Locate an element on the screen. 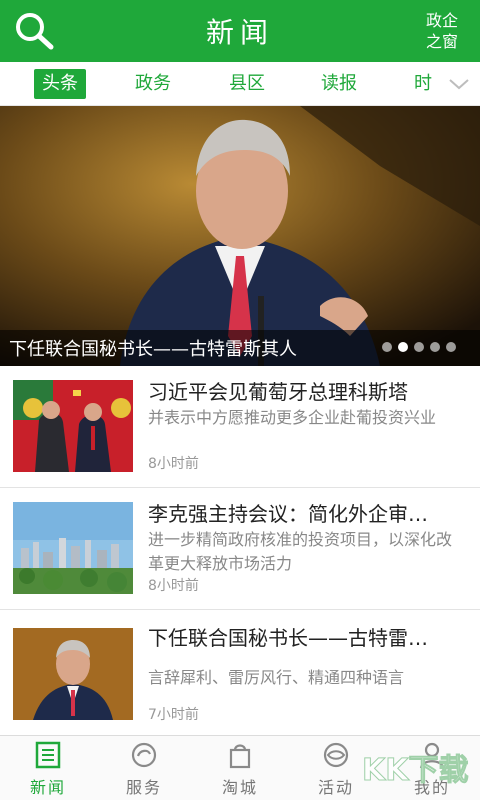  gov-enterprise-label-line2: 之窗 is located at coordinates (441, 41).